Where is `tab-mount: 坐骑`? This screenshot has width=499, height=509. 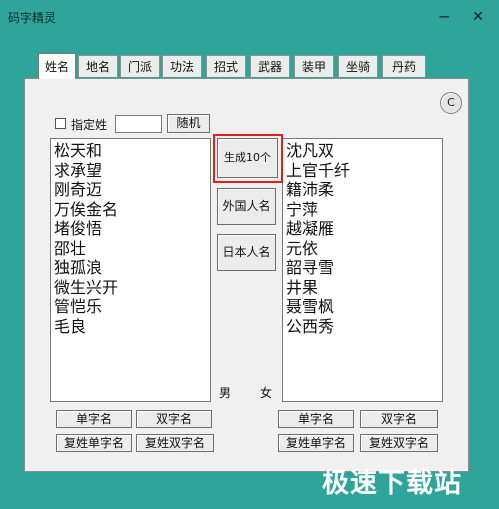
tab-mount: 坐骑 is located at coordinates (358, 66).